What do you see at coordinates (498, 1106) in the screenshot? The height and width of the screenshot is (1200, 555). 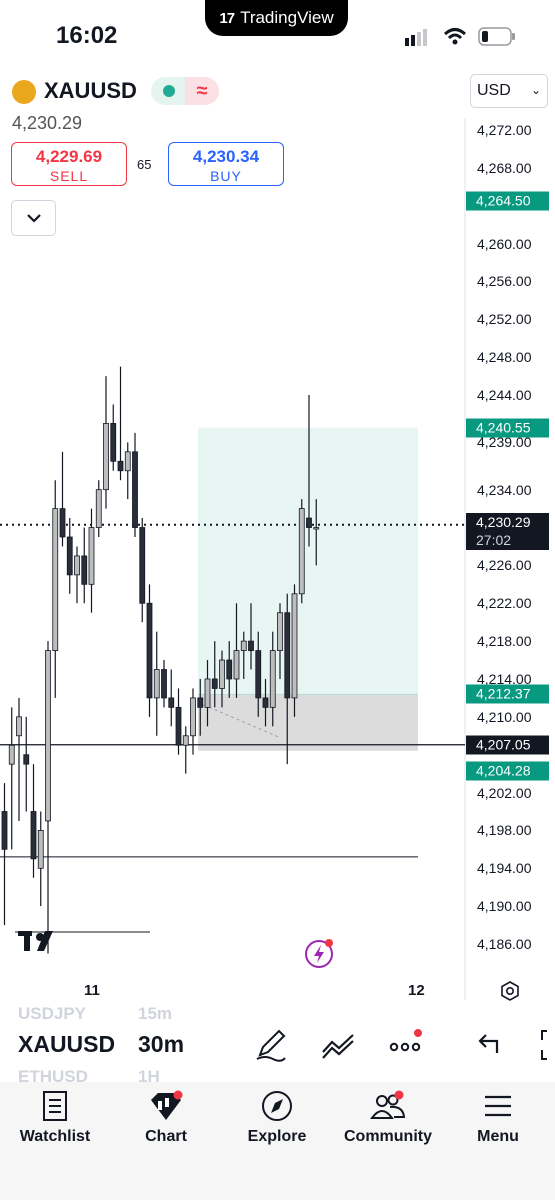 I see `menu-icon` at bounding box center [498, 1106].